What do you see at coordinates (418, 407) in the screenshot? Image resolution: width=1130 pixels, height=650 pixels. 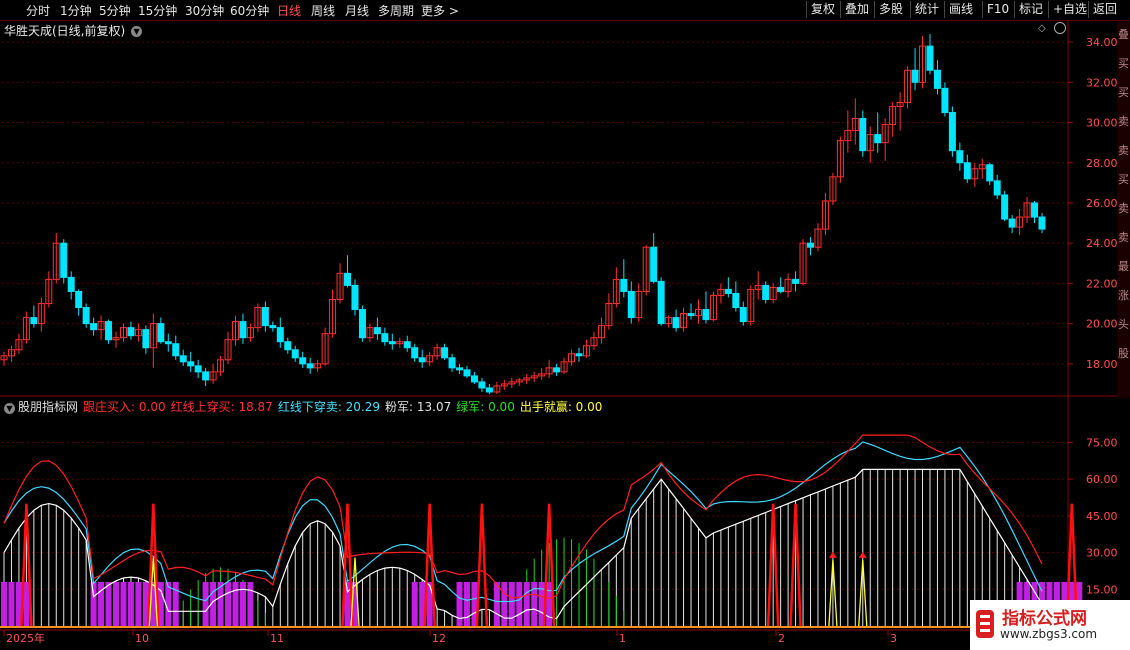 I see `indicator-label-3: 粉军: 13.07` at bounding box center [418, 407].